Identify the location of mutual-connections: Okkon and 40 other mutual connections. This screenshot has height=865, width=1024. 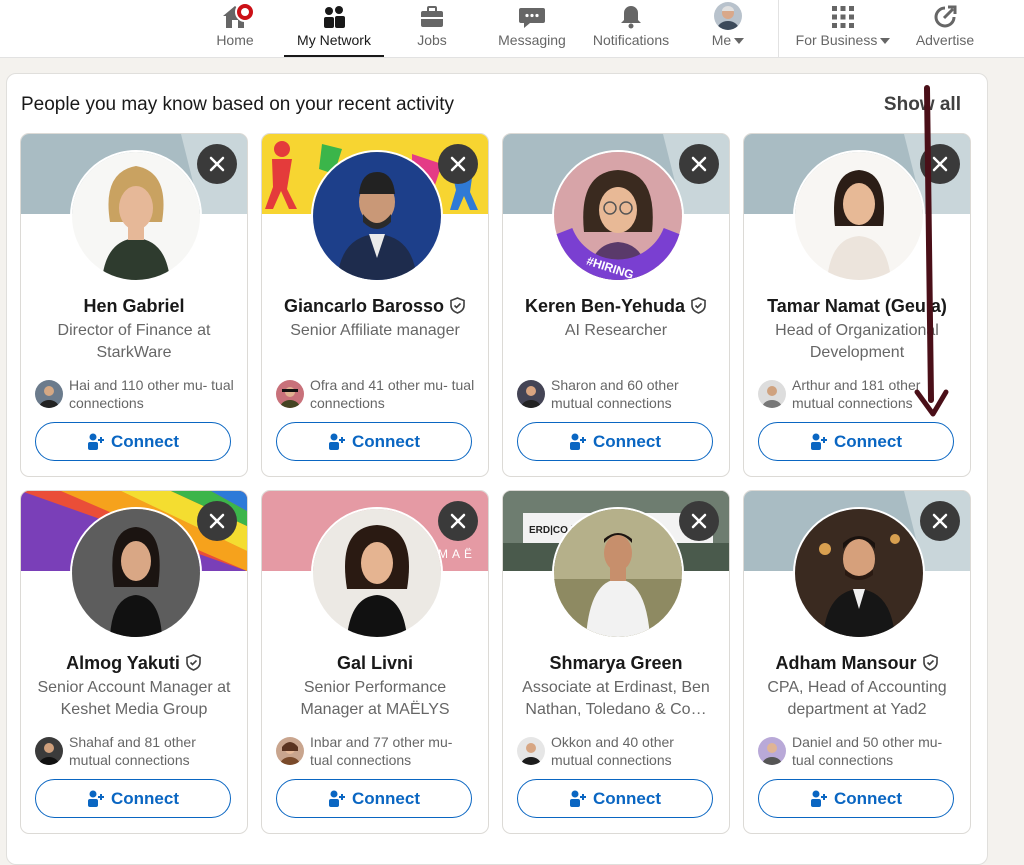
(617, 751).